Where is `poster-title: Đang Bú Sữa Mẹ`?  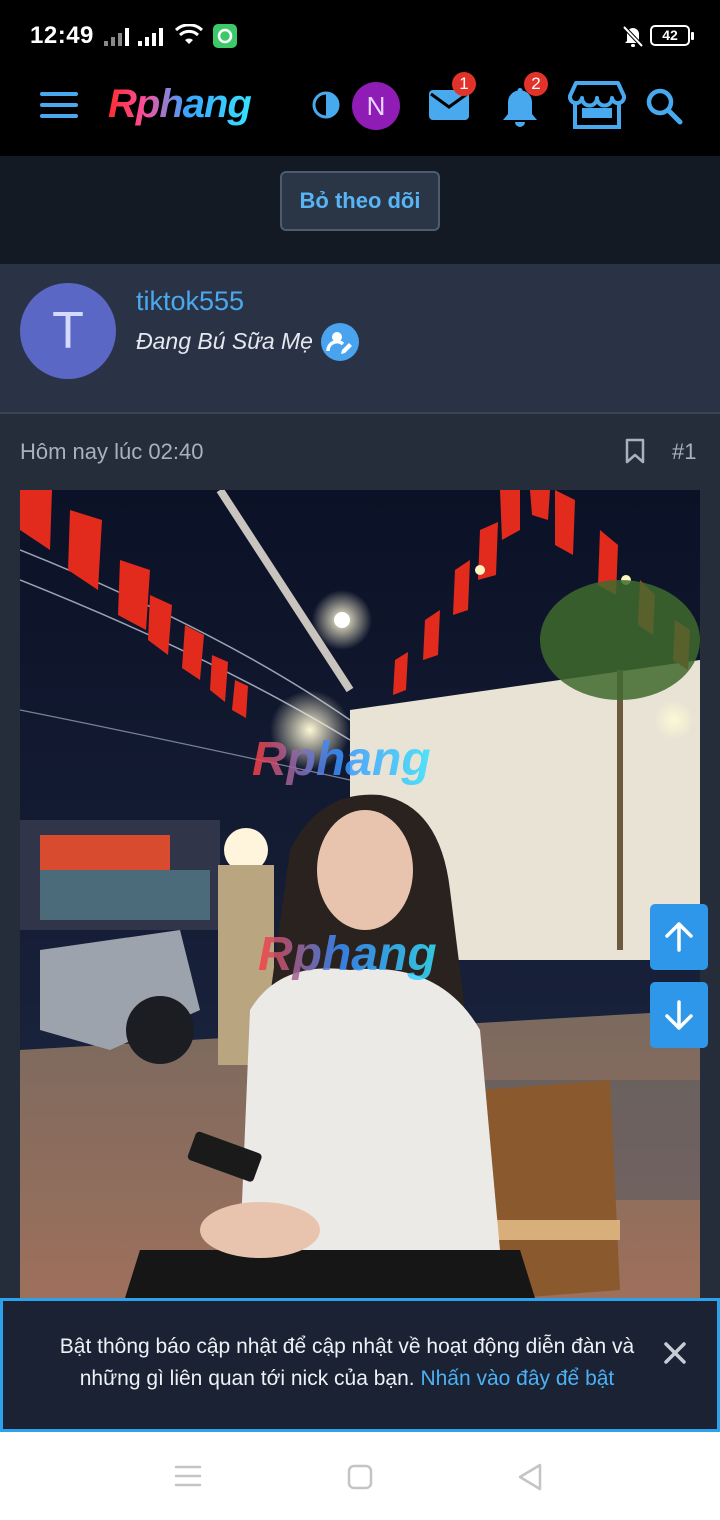 poster-title: Đang Bú Sữa Mẹ is located at coordinates (224, 341).